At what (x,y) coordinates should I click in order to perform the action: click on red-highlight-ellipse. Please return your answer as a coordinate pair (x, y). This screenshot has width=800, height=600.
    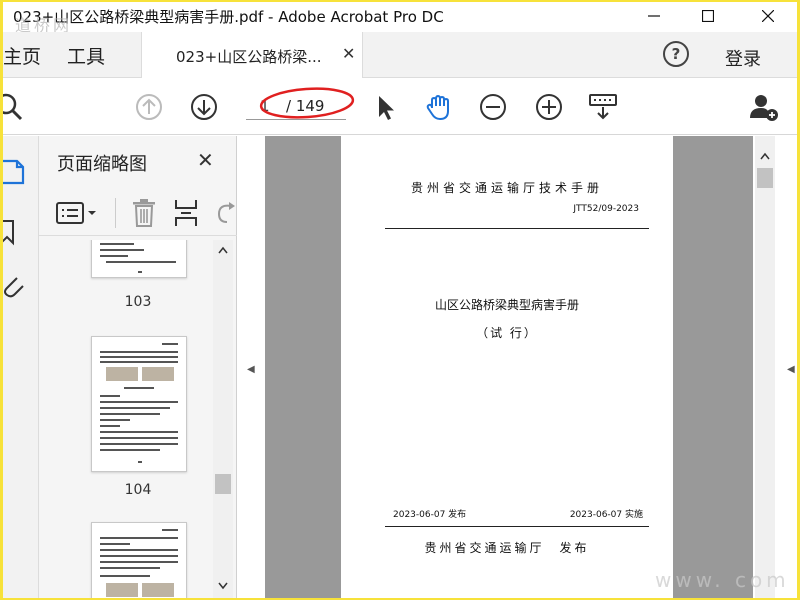
    Looking at the image, I should click on (307, 103).